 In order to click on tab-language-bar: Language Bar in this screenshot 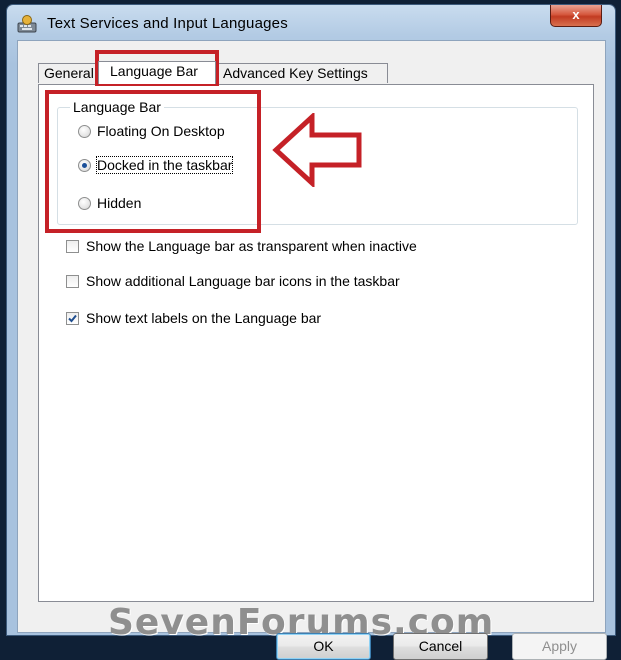, I will do `click(157, 72)`.